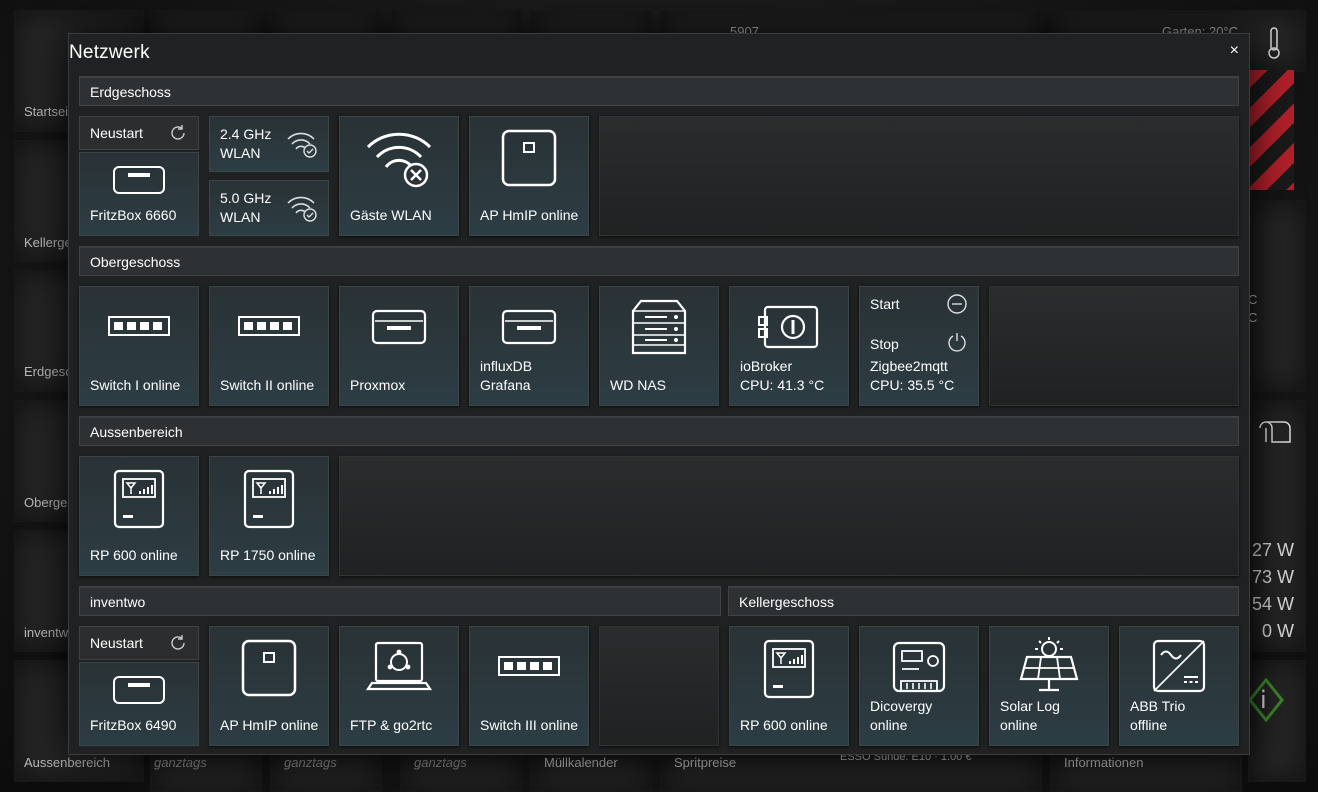 The height and width of the screenshot is (792, 1318). Describe the element at coordinates (506, 366) in the screenshot. I see `tile-label: influxDB` at that location.